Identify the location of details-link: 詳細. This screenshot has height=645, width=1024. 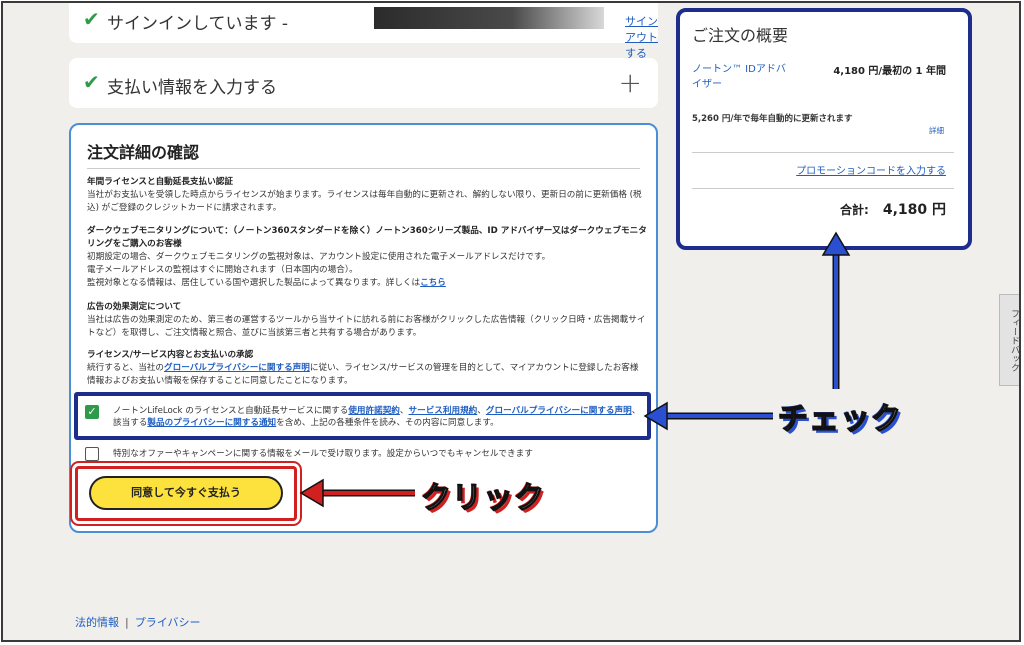
(936, 130).